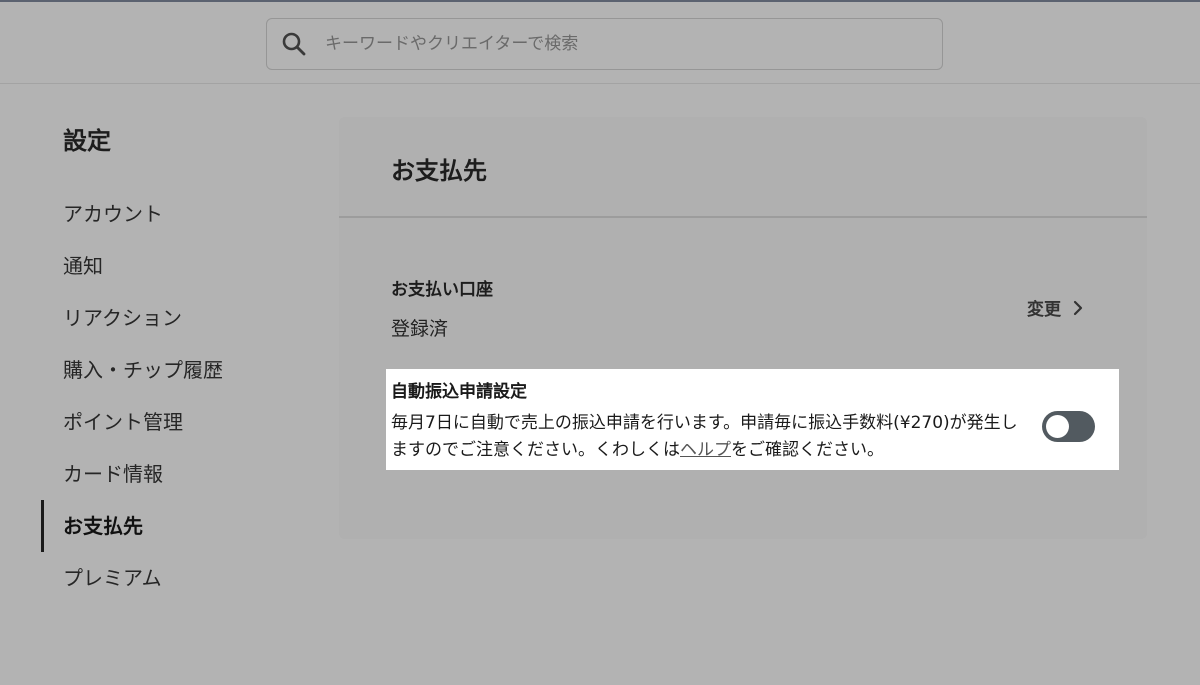 This screenshot has width=1200, height=685. Describe the element at coordinates (160, 266) in the screenshot. I see `sidebar-item-notifications: 通知` at that location.